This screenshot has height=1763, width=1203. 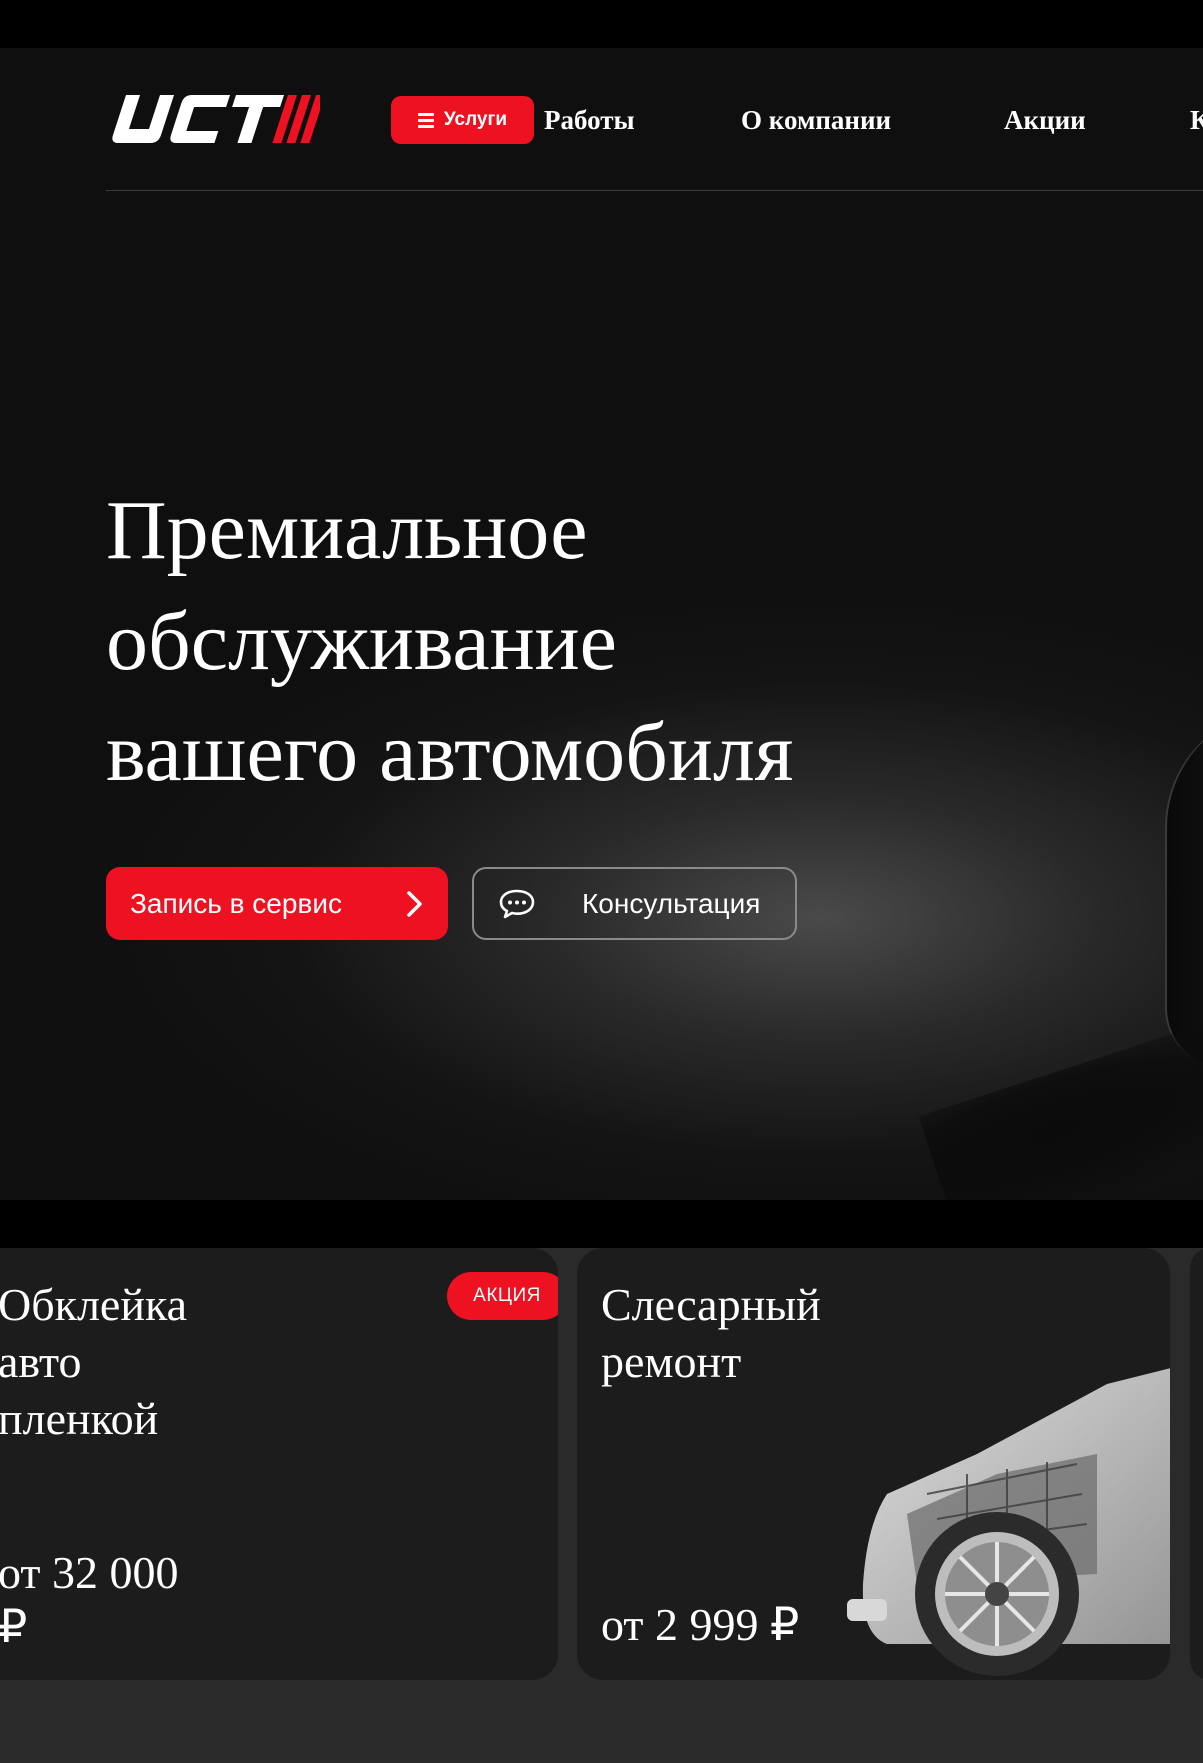 What do you see at coordinates (347, 530) in the screenshot?
I see `hero-title-line: Премиальное` at bounding box center [347, 530].